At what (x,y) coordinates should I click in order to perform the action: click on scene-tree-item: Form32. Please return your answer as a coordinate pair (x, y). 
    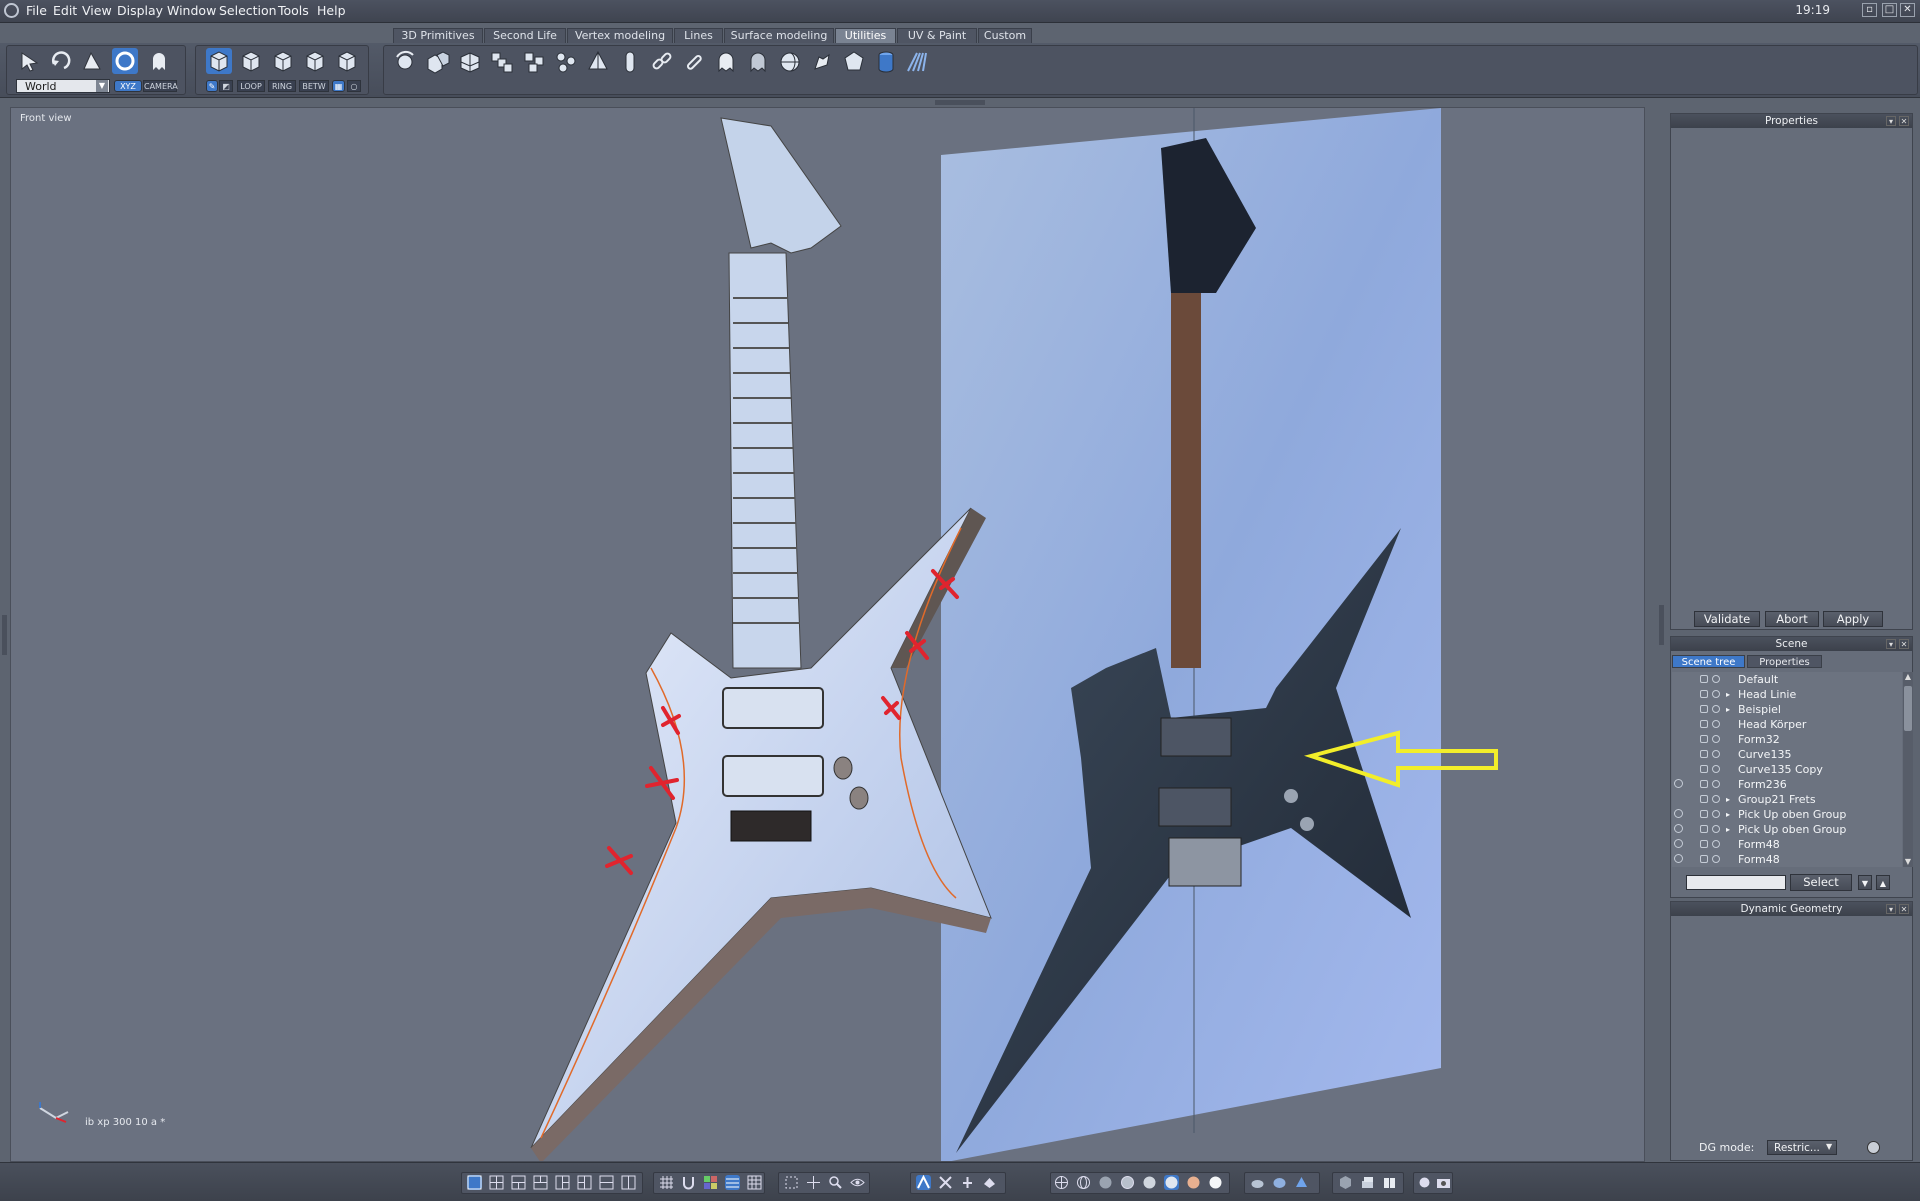
    Looking at the image, I should click on (1787, 739).